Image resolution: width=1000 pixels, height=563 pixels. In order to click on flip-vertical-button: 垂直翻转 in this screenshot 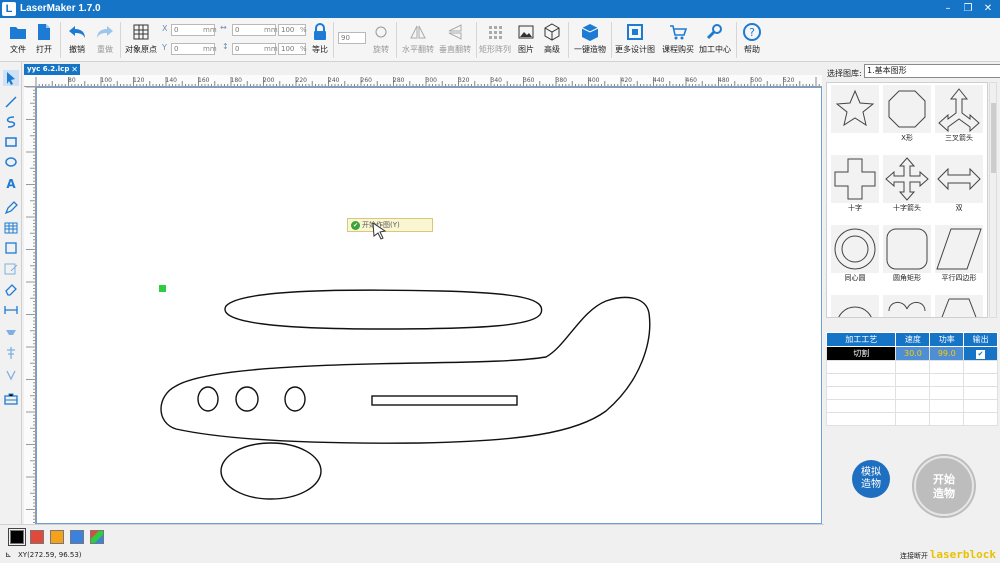, I will do `click(455, 40)`.